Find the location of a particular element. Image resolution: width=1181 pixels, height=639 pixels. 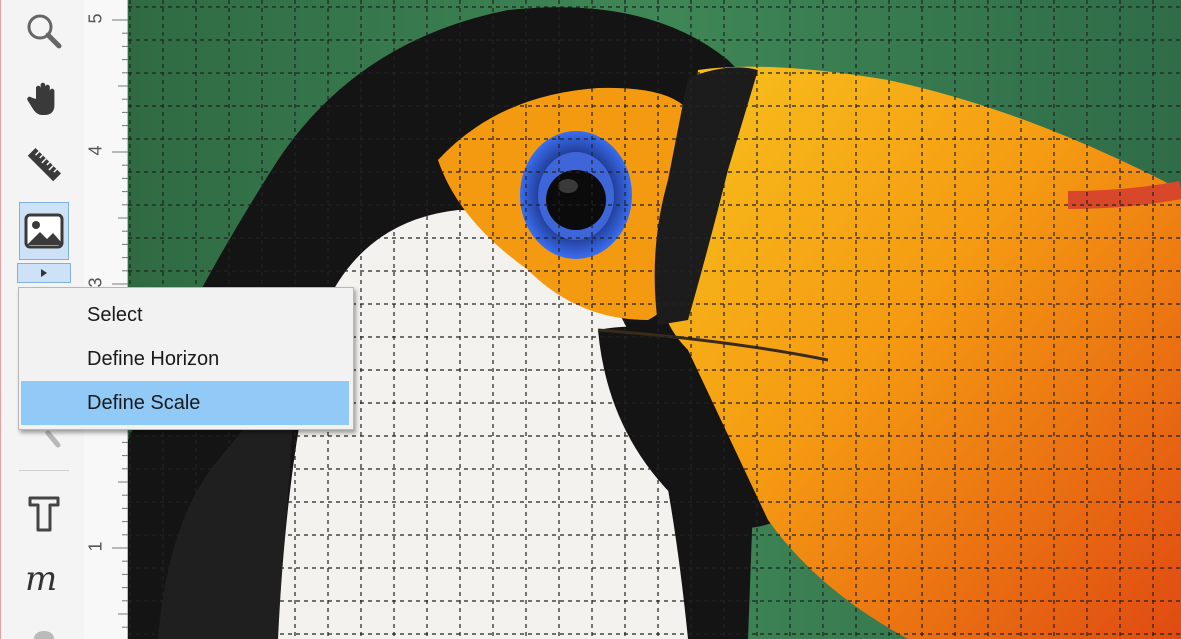

image-tool-context-menu: Select Define Horizon Define Scale is located at coordinates (186, 358).